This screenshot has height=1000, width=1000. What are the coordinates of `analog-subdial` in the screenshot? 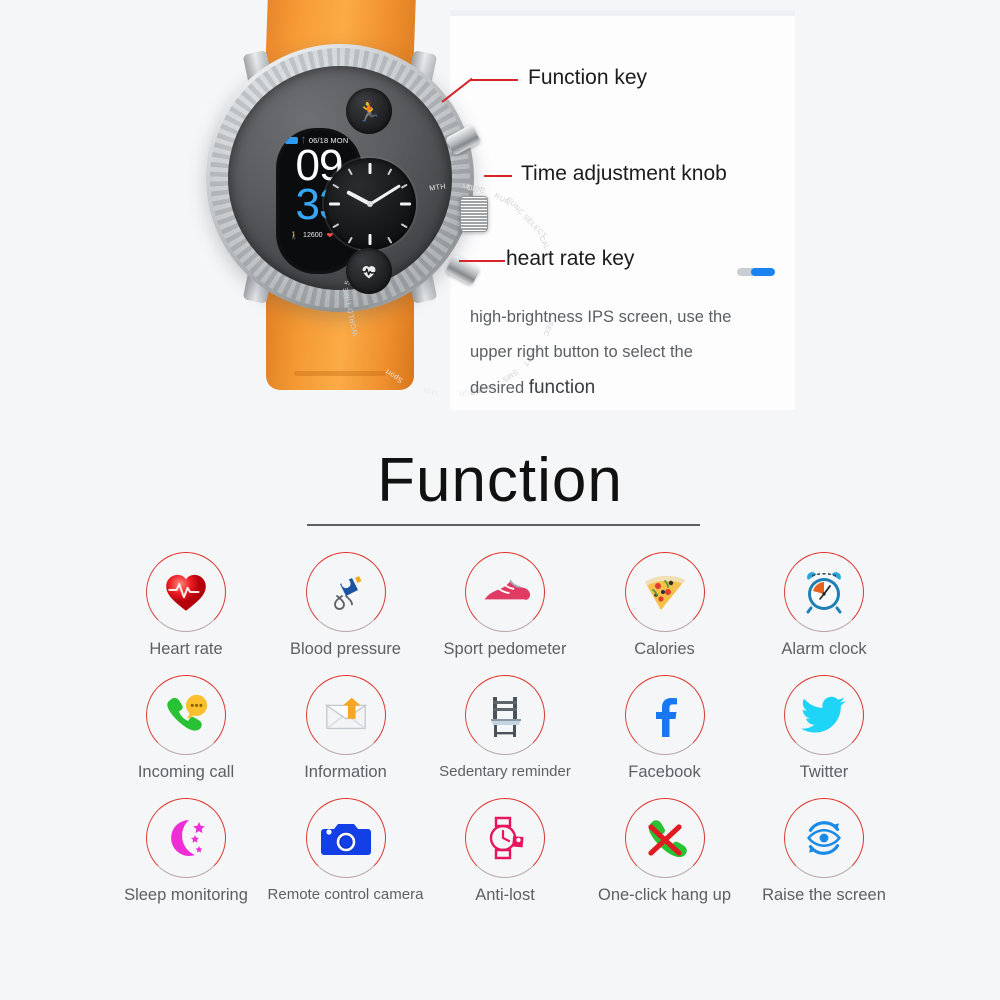 It's located at (370, 204).